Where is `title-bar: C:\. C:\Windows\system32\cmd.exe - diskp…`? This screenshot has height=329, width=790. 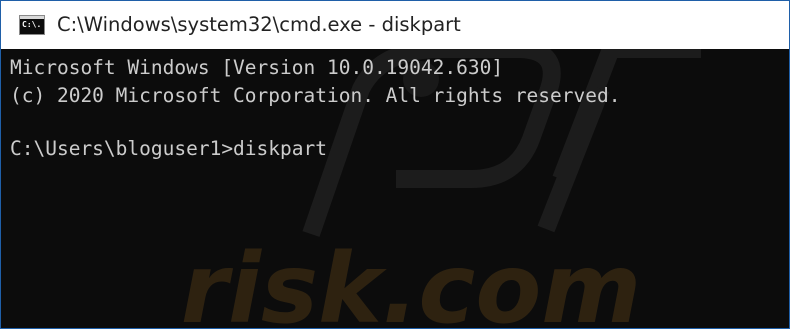 title-bar: C:\. C:\Windows\system32\cmd.exe - diskp… is located at coordinates (395, 25).